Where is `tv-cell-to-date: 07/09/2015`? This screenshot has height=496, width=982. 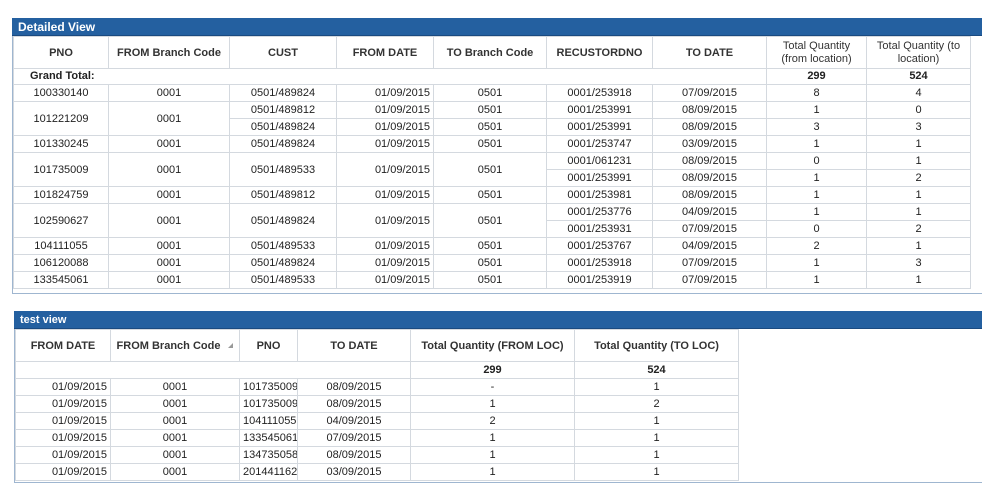 tv-cell-to-date: 07/09/2015 is located at coordinates (354, 438).